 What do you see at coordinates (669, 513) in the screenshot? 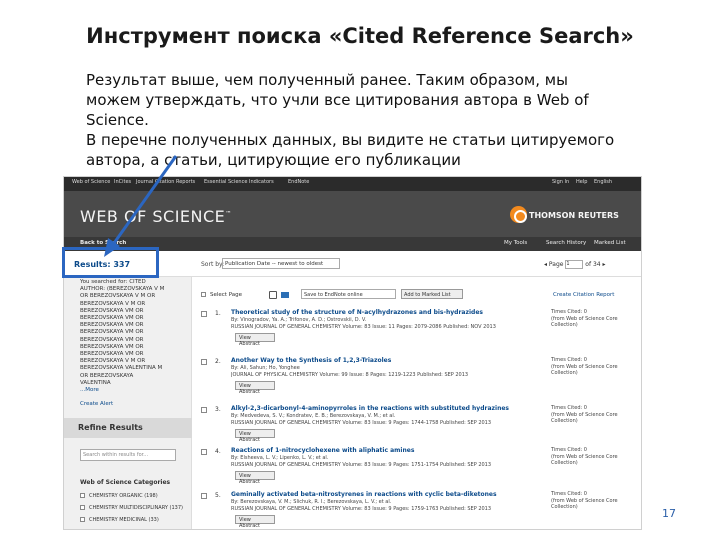
I see `page-number: 17` at bounding box center [669, 513].